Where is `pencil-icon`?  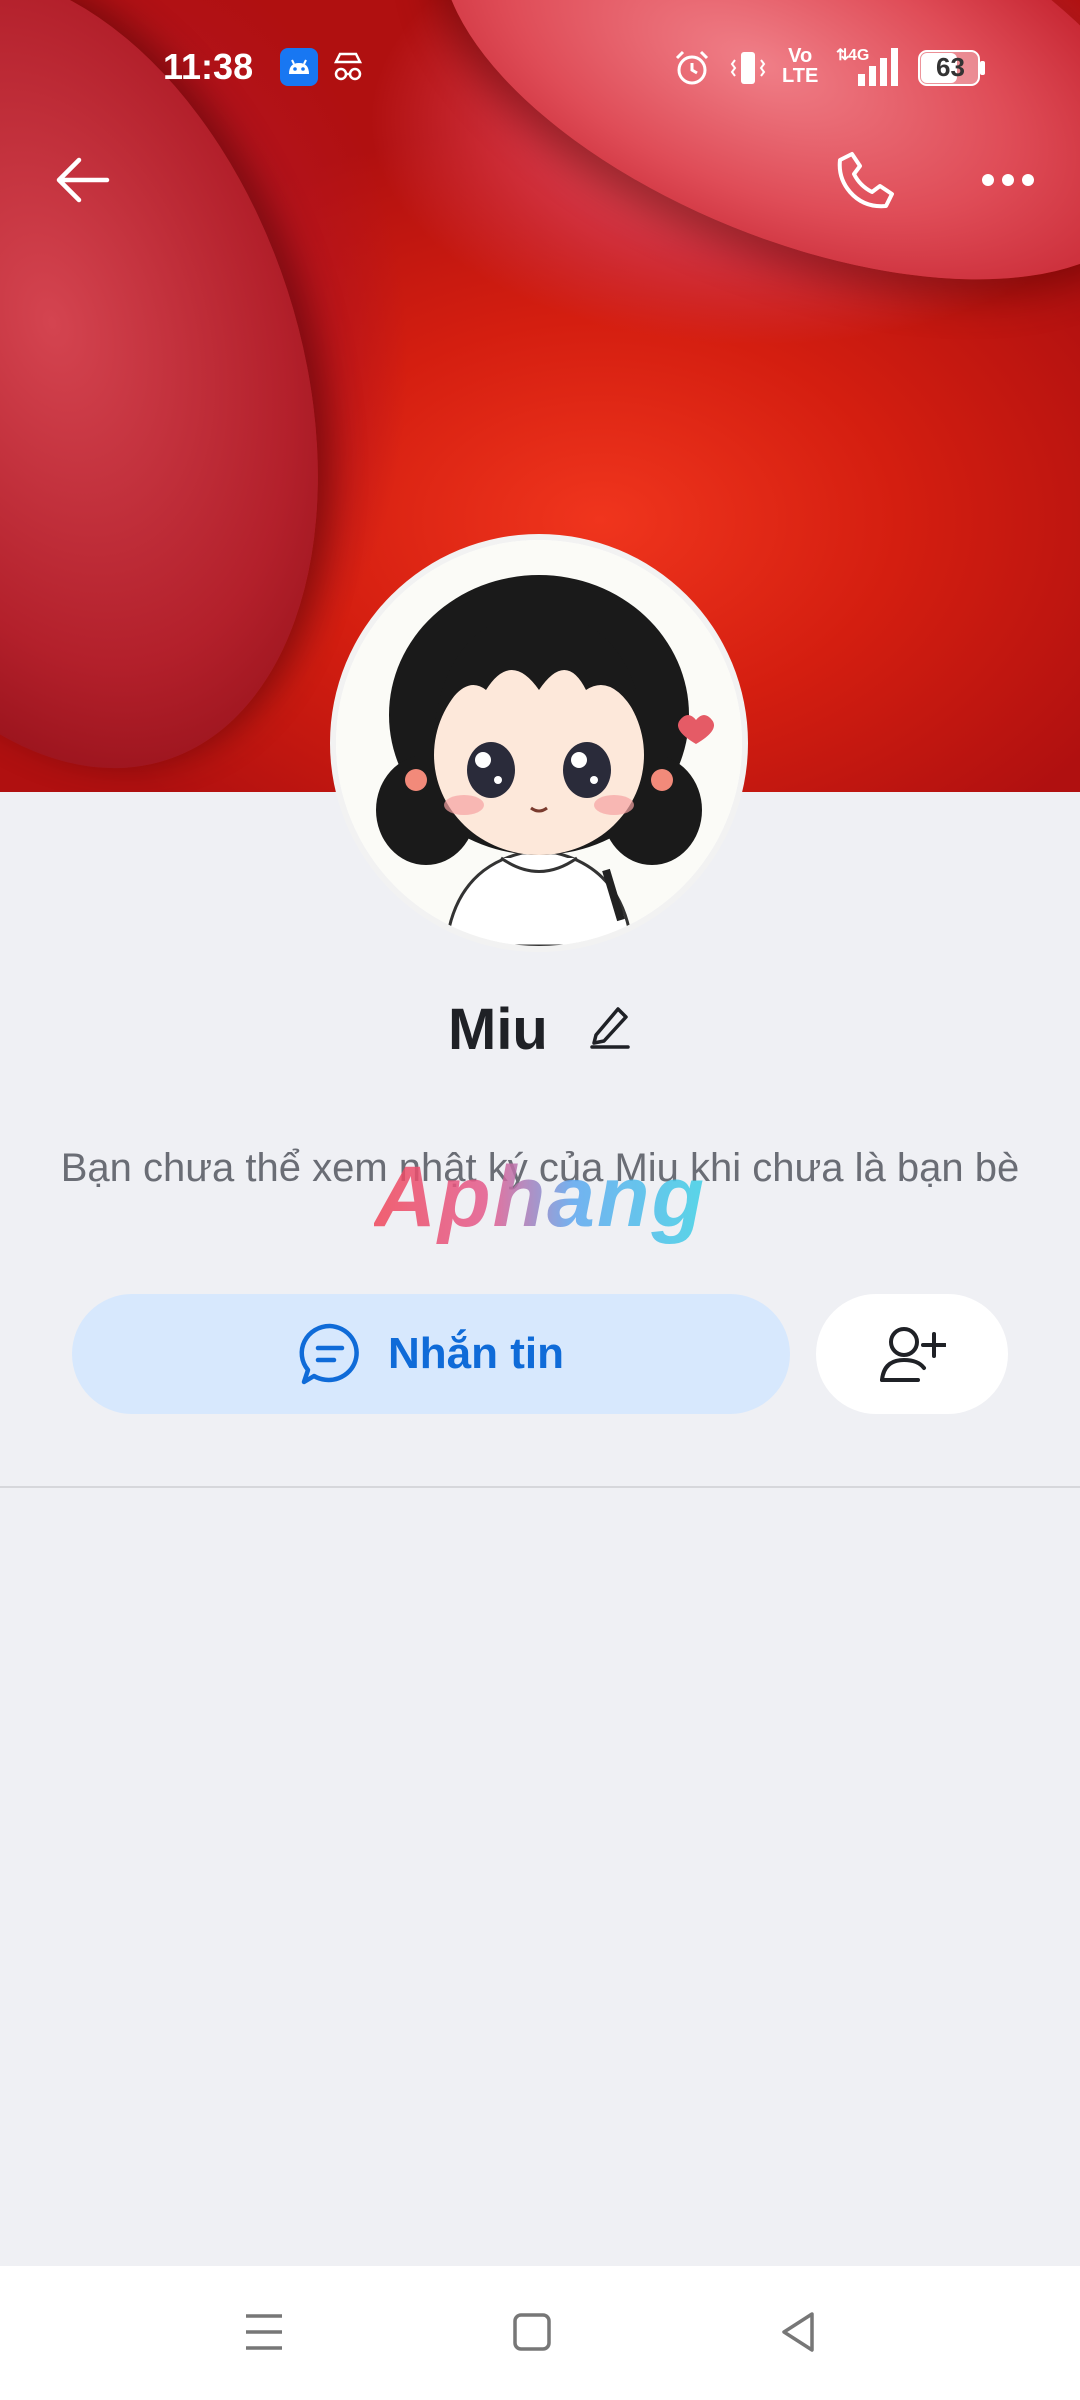
pencil-icon is located at coordinates (610, 1028).